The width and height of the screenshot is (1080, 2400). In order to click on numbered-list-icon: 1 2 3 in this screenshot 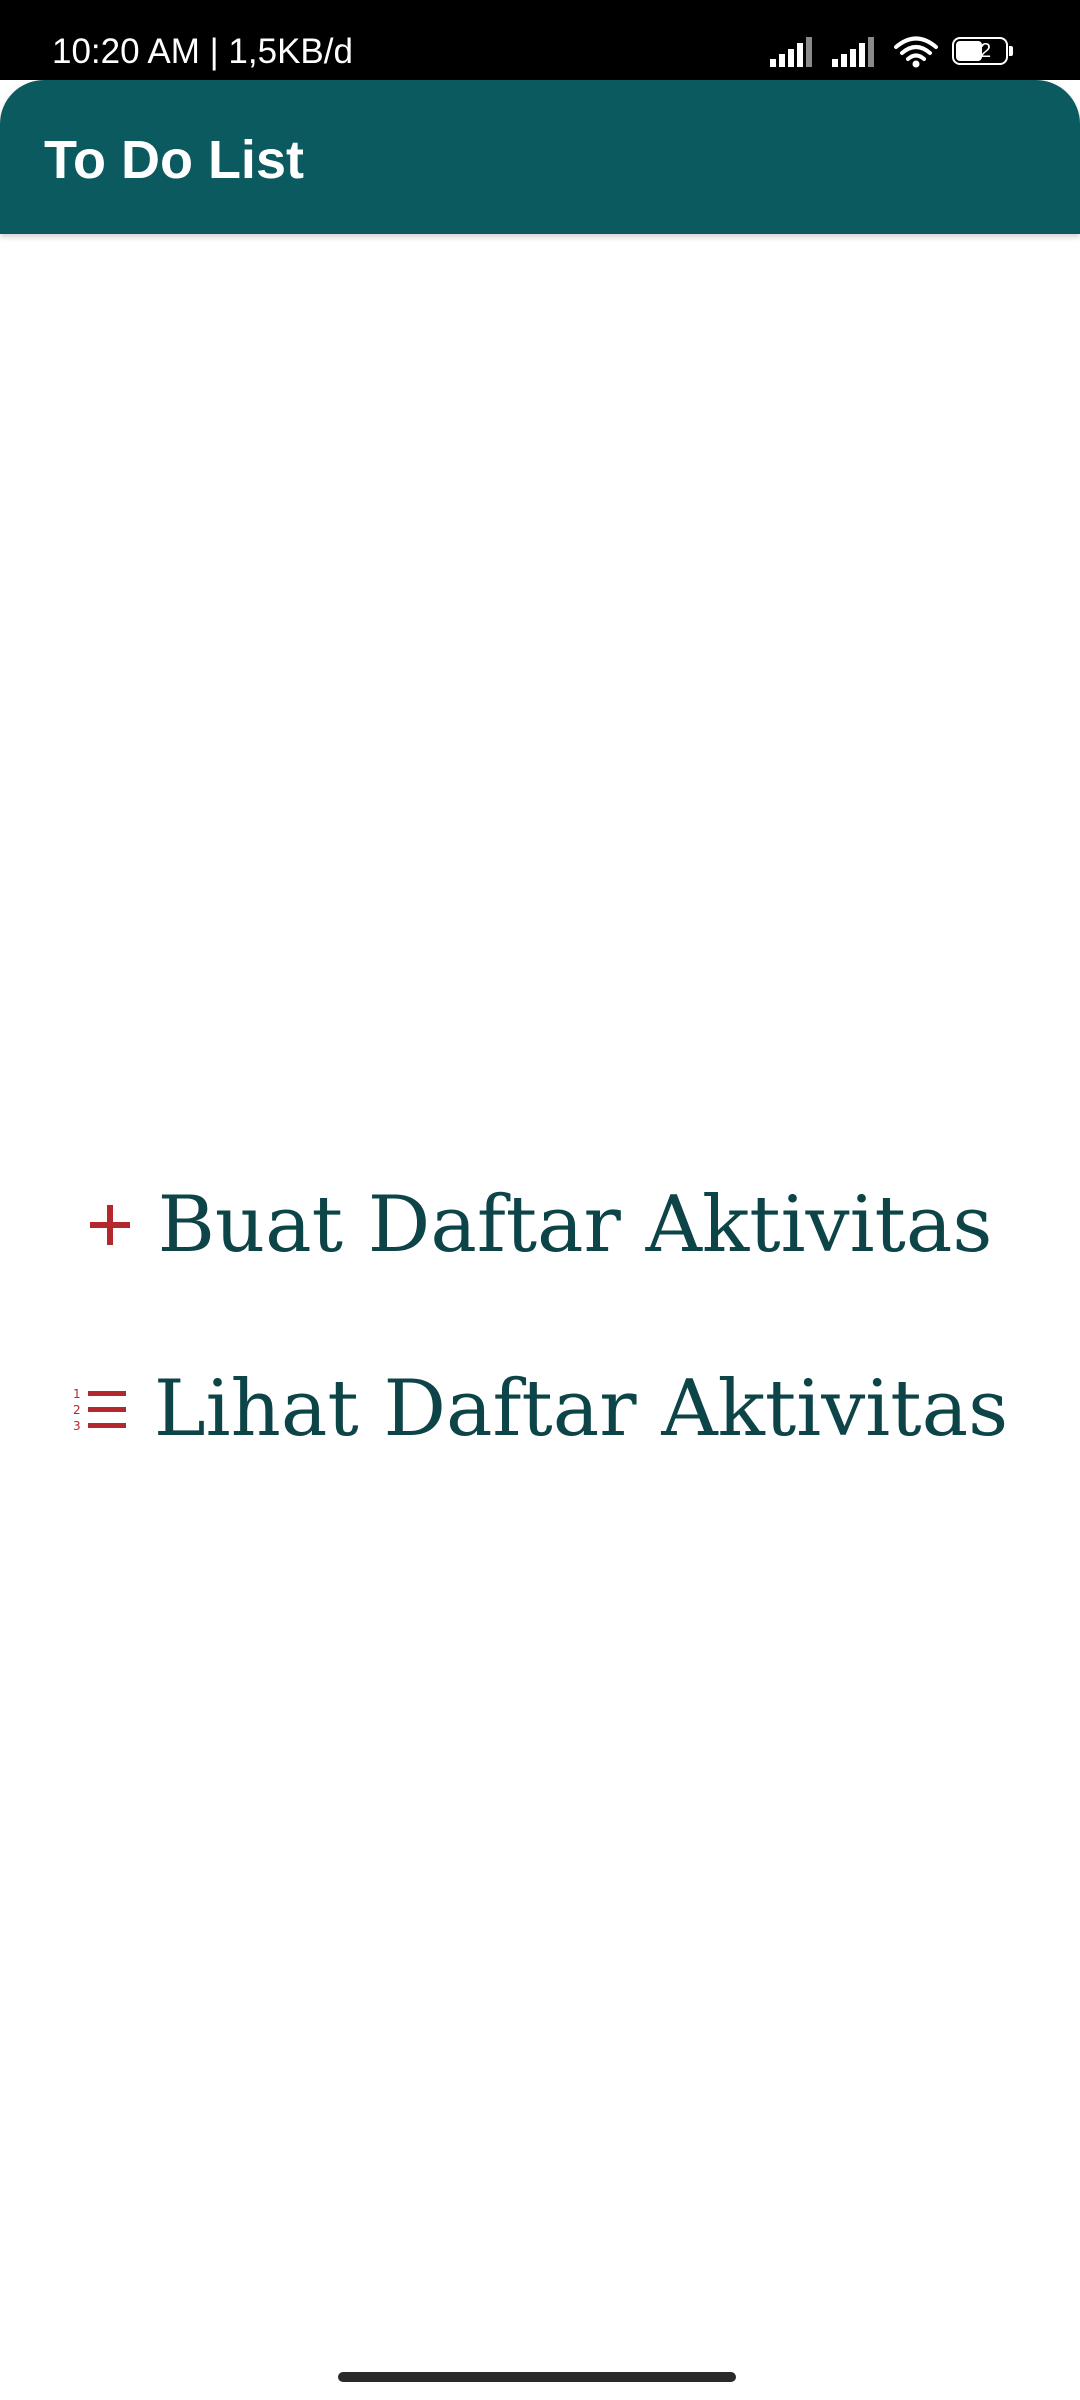, I will do `click(100, 1409)`.